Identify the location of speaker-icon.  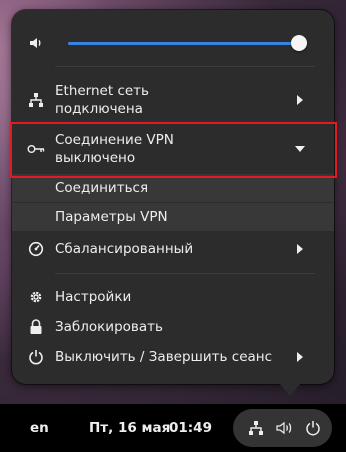
(36, 43).